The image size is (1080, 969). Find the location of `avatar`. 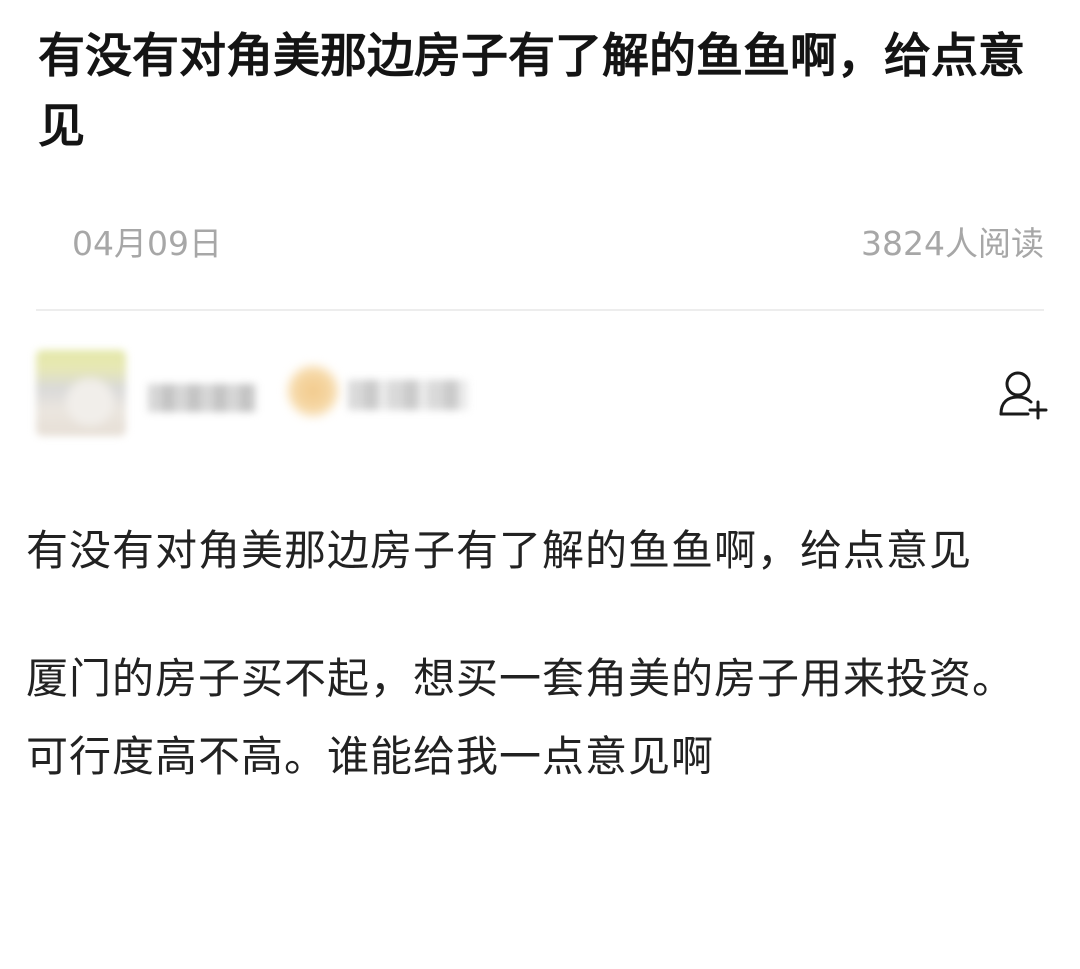

avatar is located at coordinates (81, 393).